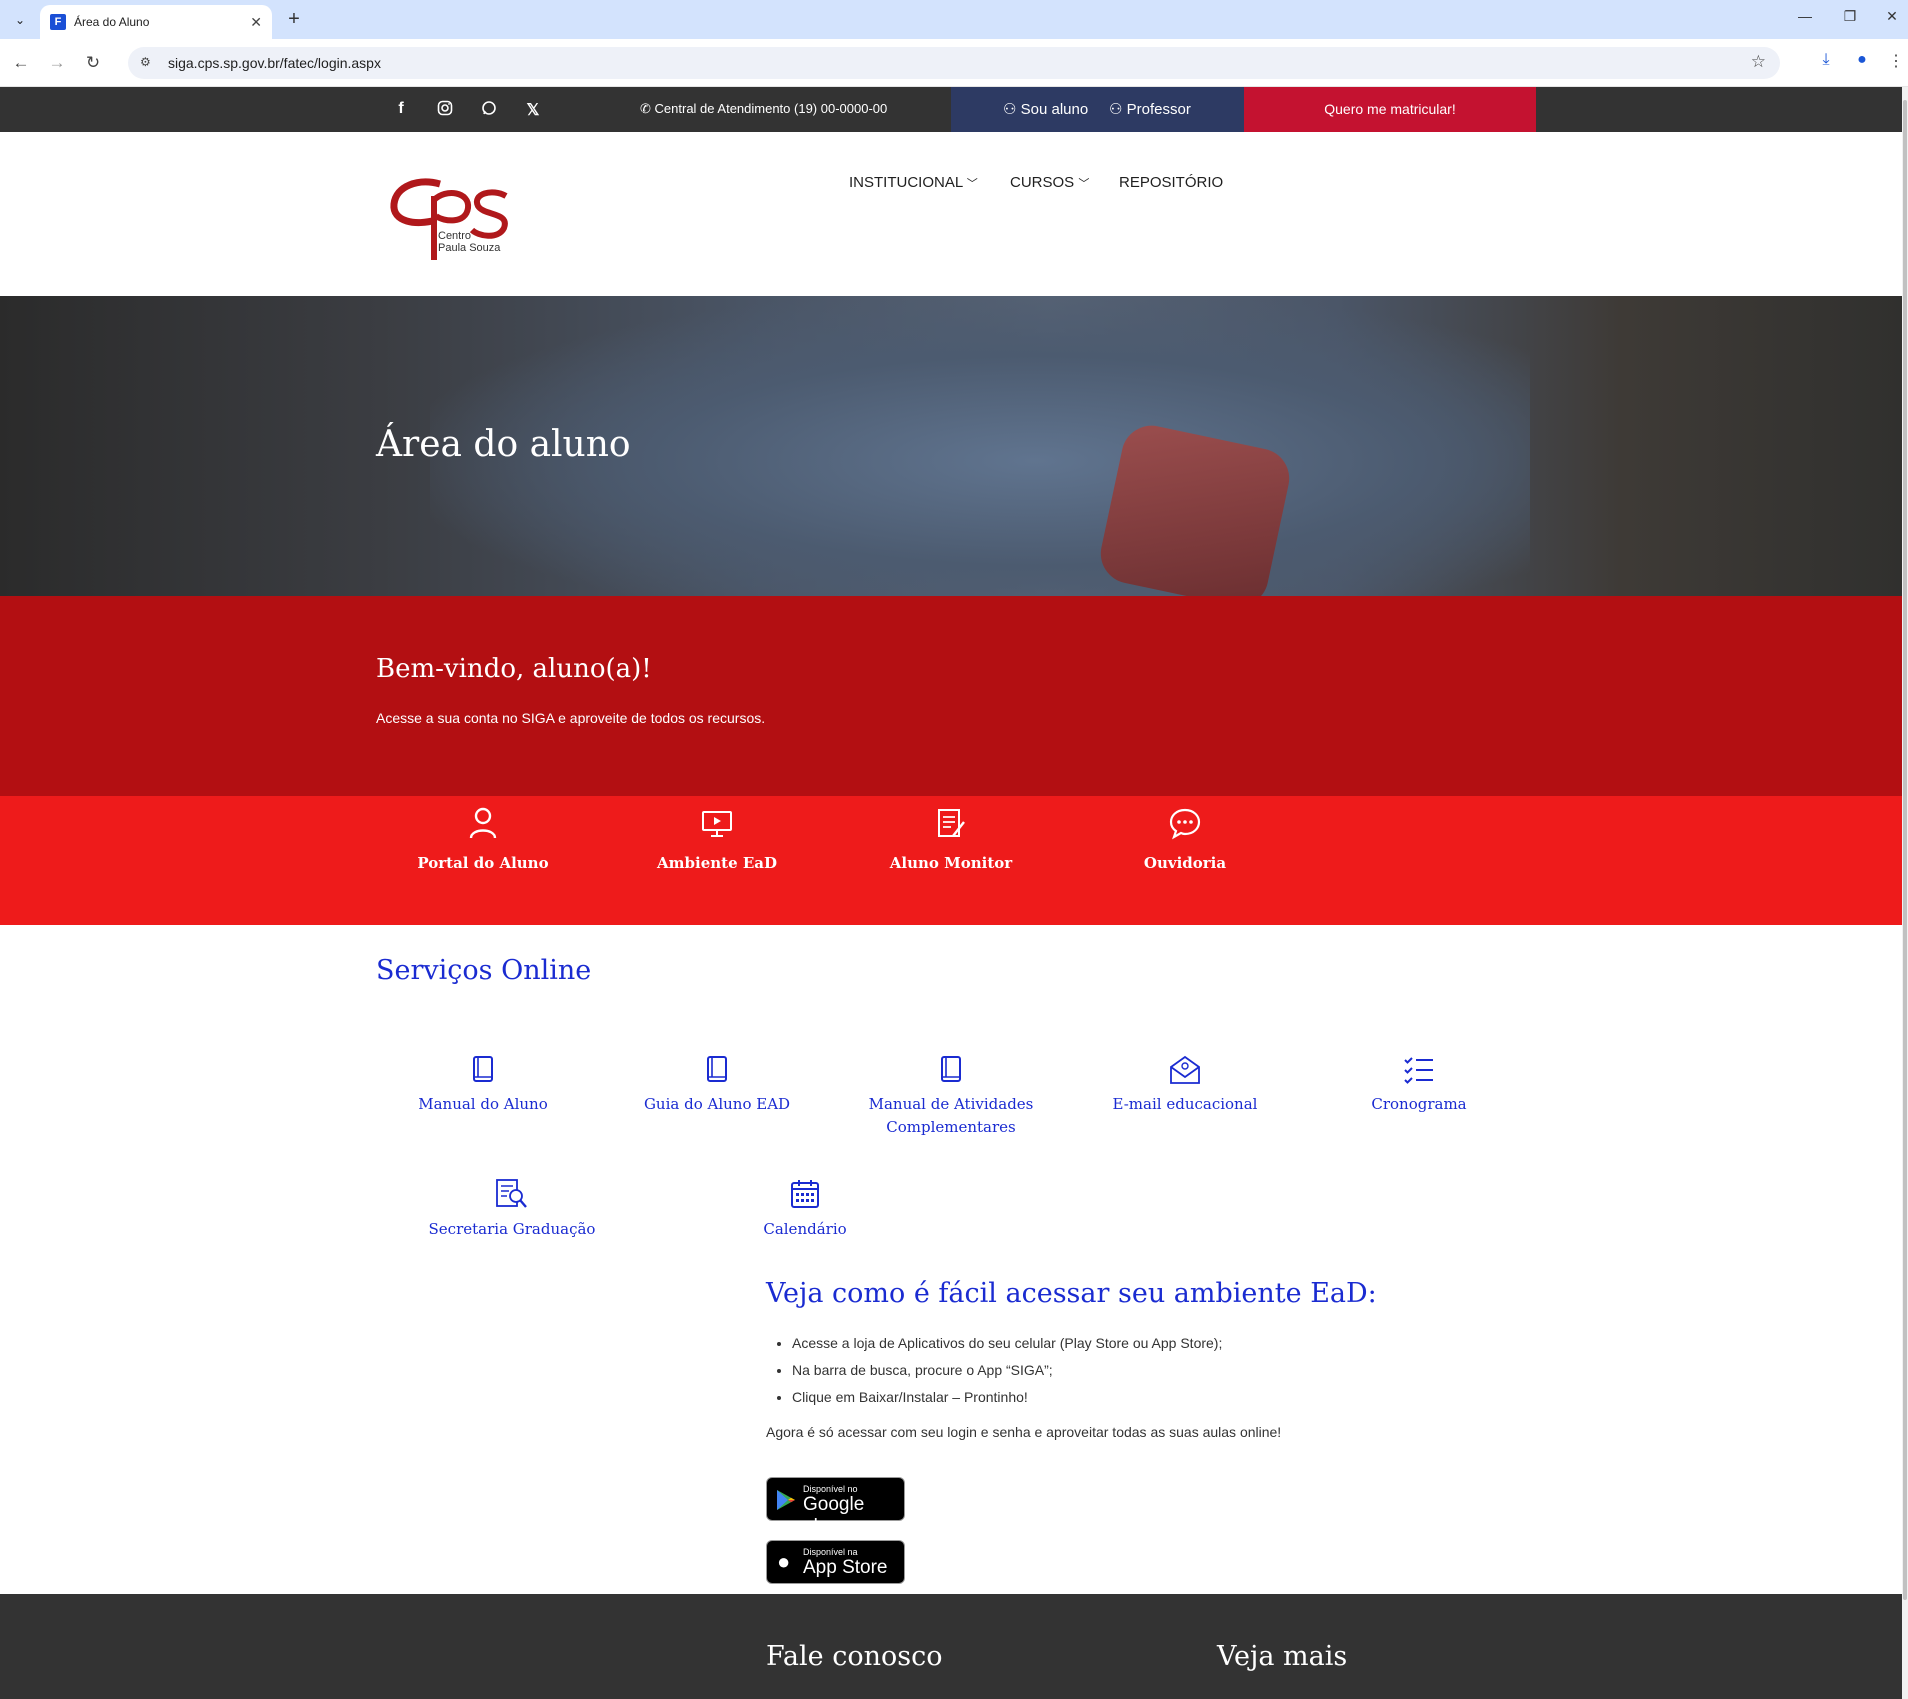 The width and height of the screenshot is (1908, 1699). Describe the element at coordinates (484, 970) in the screenshot. I see `services-title: Serviços Online` at that location.